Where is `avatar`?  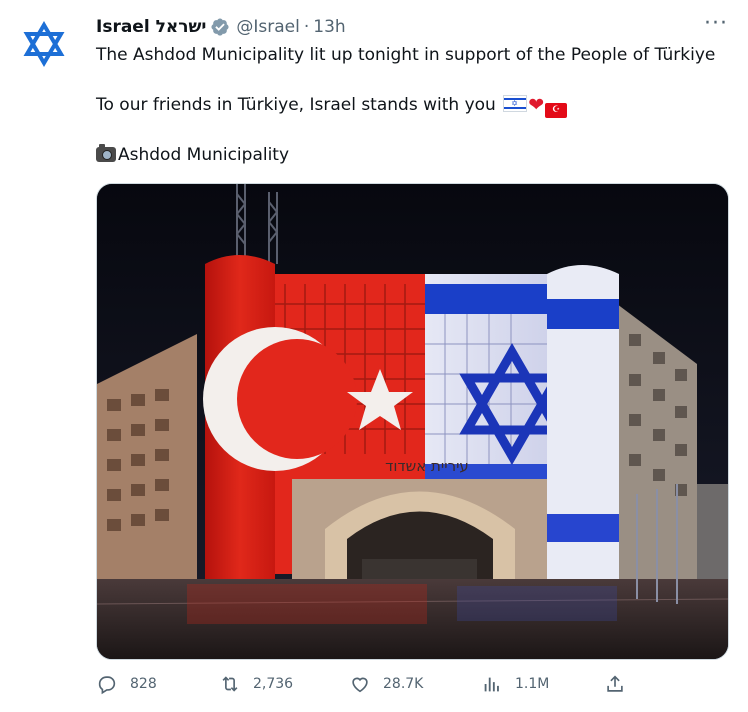
avatar is located at coordinates (44, 44).